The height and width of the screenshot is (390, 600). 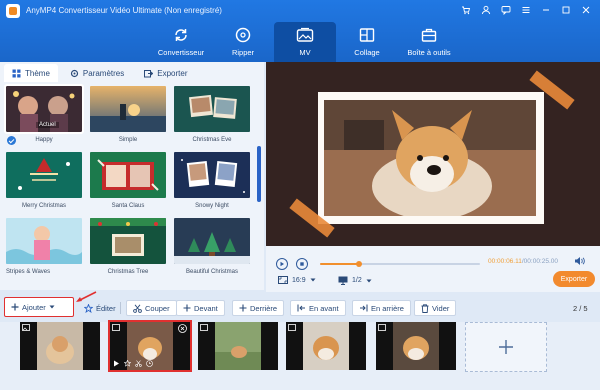 What do you see at coordinates (546, 10) in the screenshot?
I see `minimize-icon` at bounding box center [546, 10].